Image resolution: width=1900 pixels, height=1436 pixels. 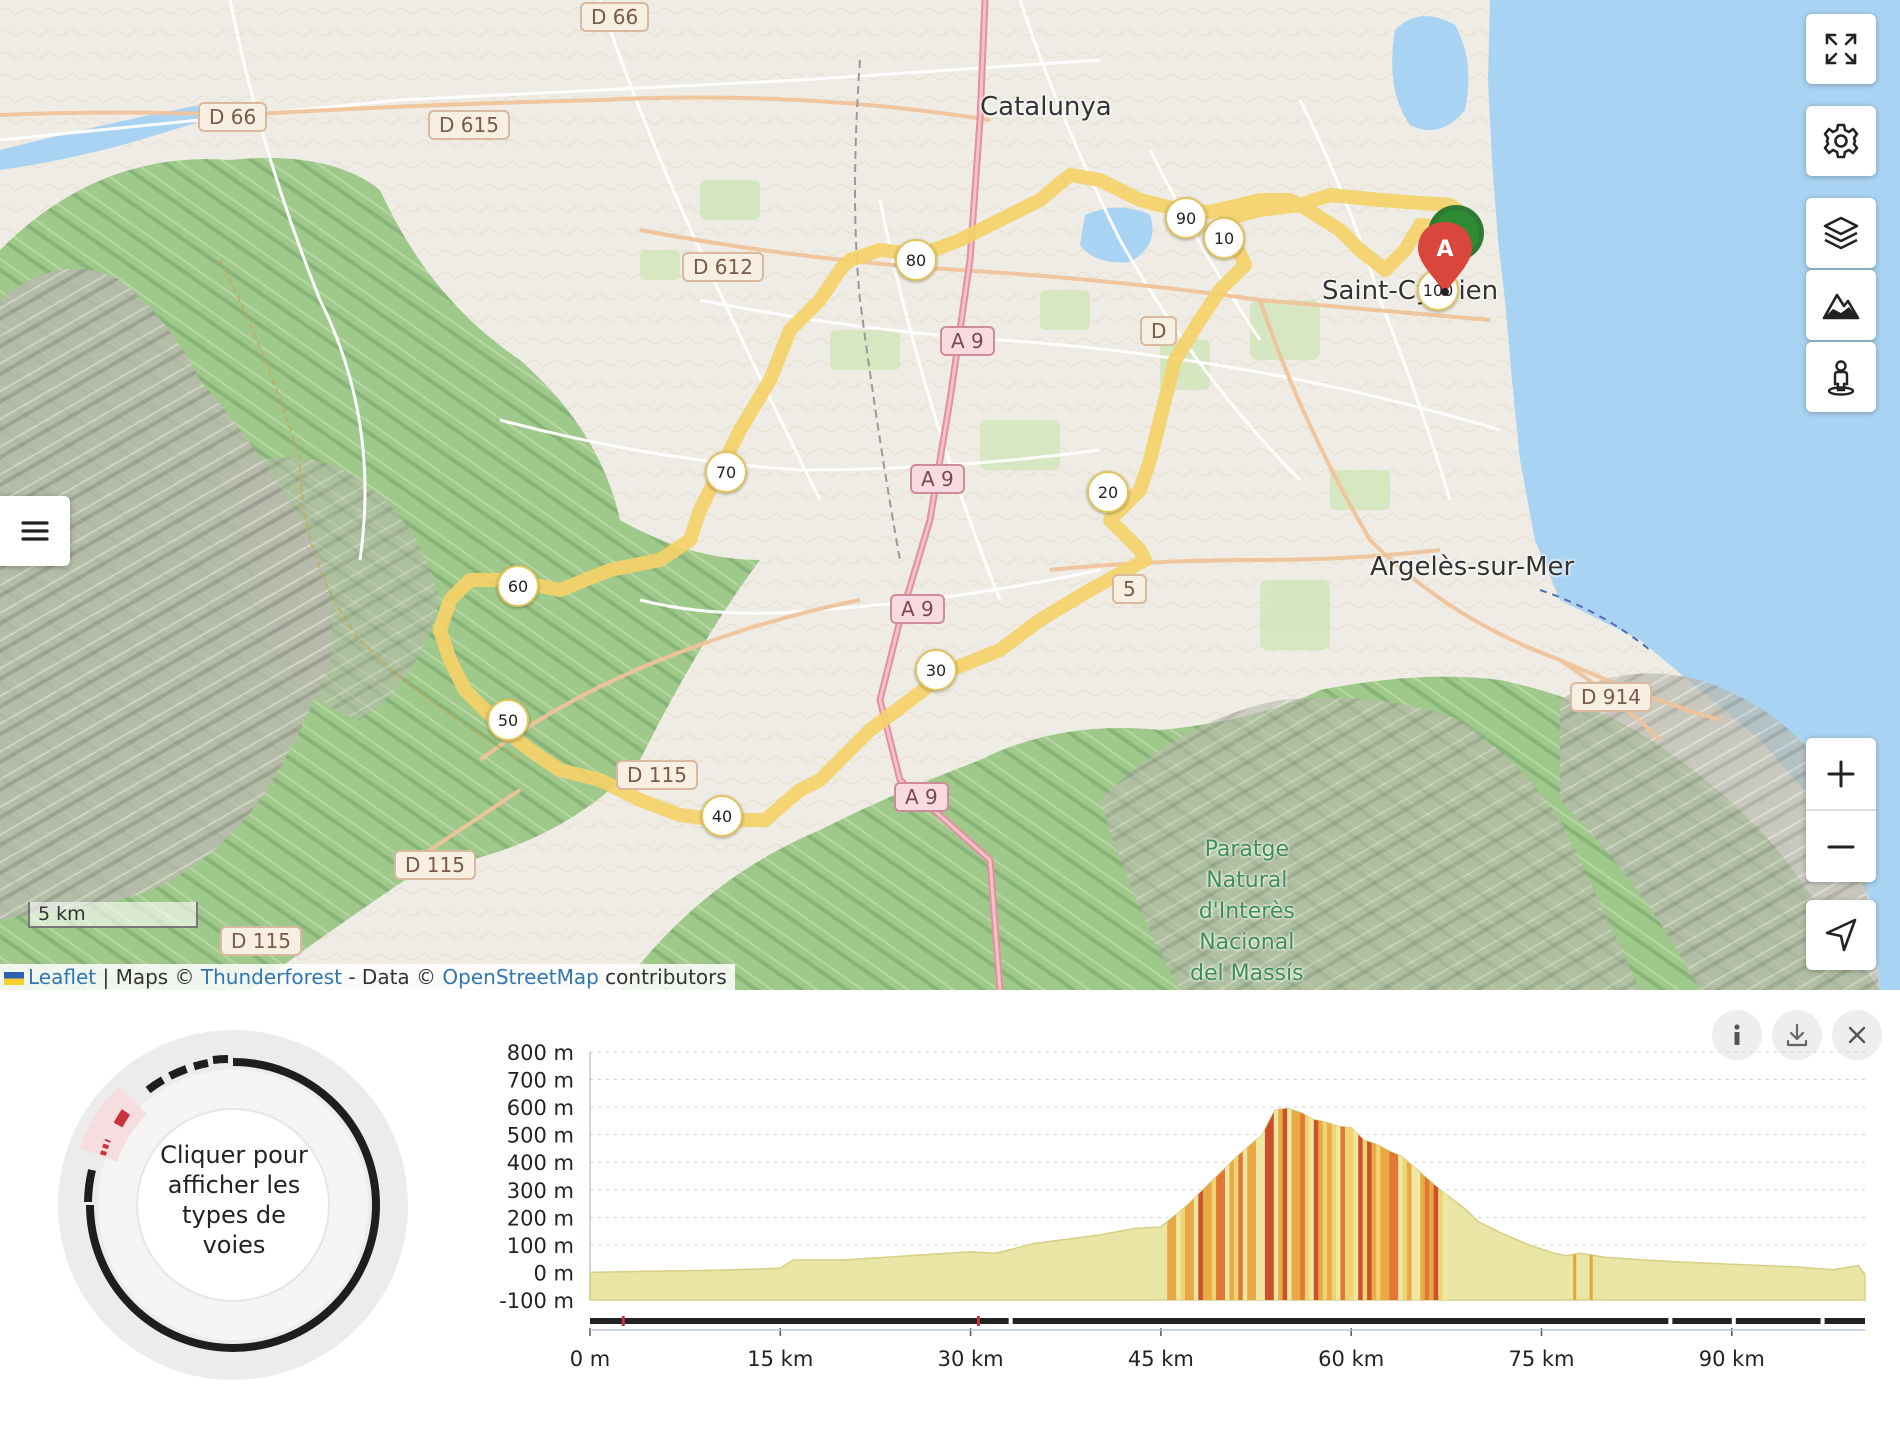 What do you see at coordinates (392, 977) in the screenshot?
I see `attribution-text: - Data ©` at bounding box center [392, 977].